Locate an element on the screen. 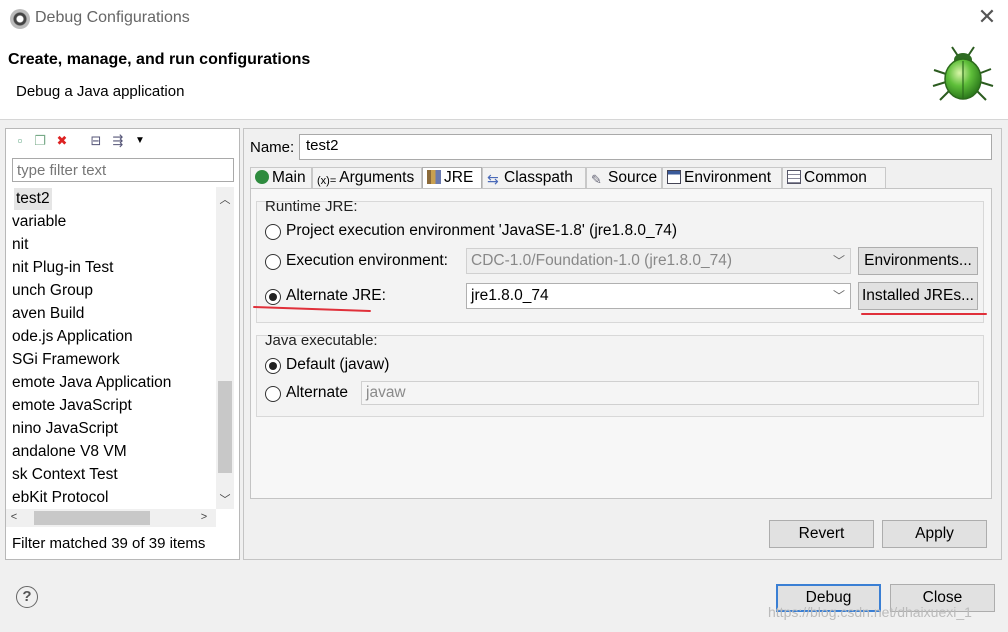  tree-item: unch Group is located at coordinates (52, 291).